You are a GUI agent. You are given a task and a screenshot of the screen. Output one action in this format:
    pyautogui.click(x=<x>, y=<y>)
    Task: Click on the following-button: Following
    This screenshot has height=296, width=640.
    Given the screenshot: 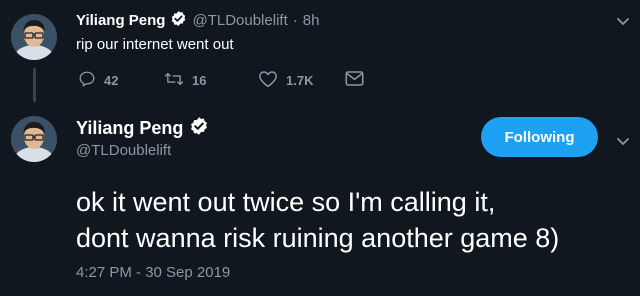 What is the action you would take?
    pyautogui.click(x=539, y=137)
    